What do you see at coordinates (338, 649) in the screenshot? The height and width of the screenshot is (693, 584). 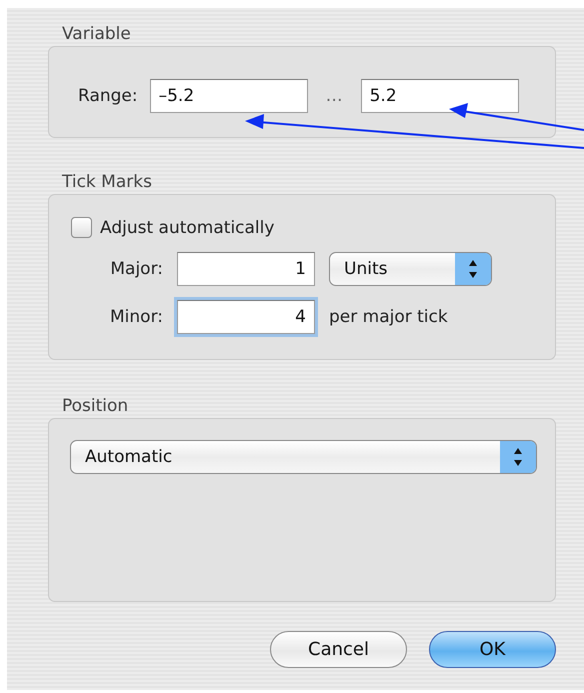 I see `cancel-button: Cancel` at bounding box center [338, 649].